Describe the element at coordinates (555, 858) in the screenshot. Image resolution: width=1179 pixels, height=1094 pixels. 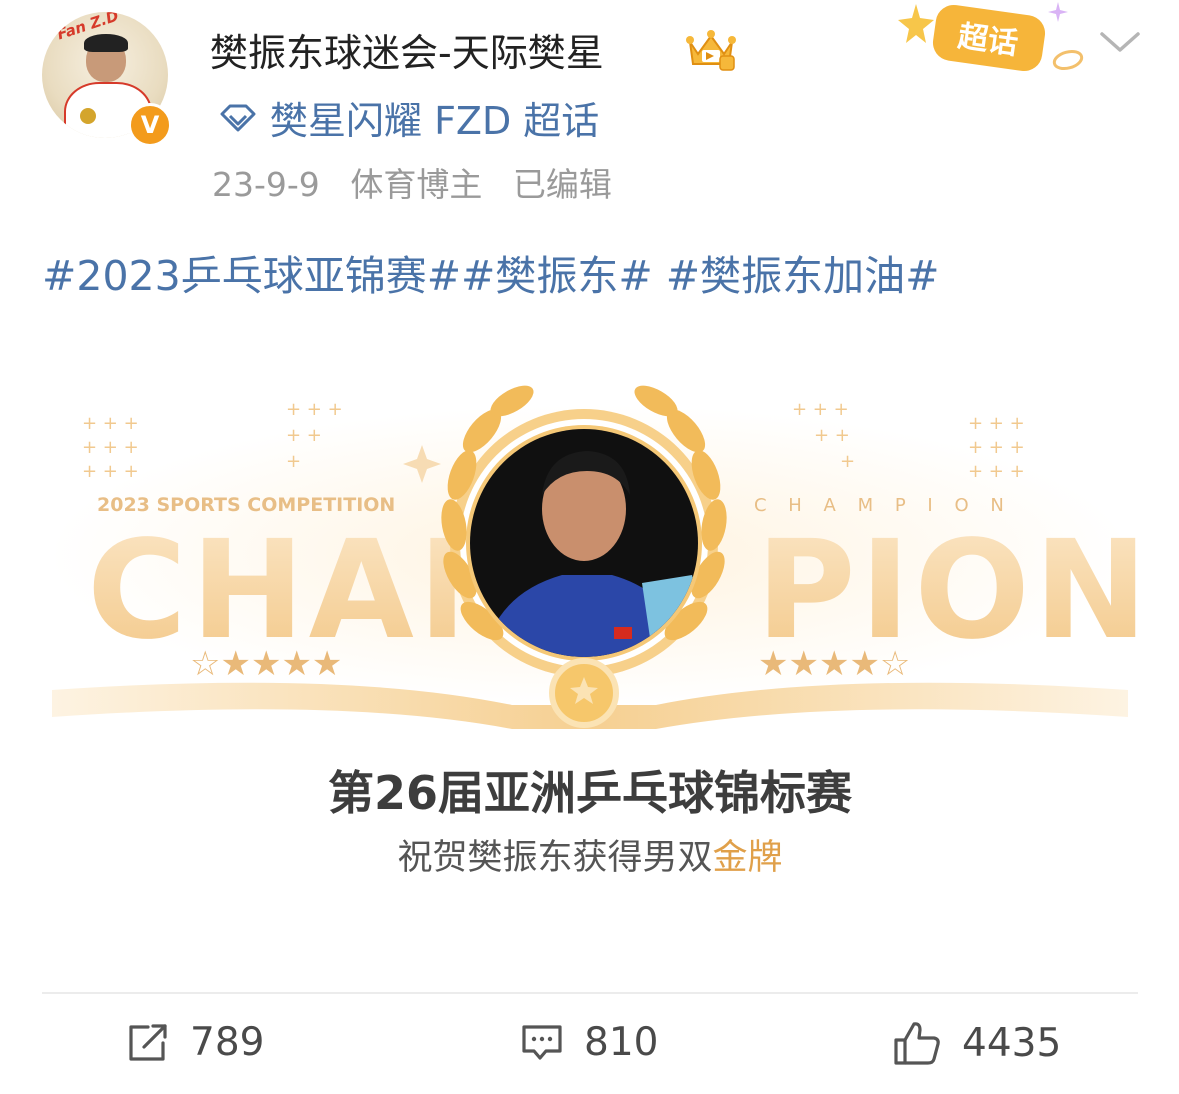
I see `image-subtitle-text: 祝贺樊振东获得男双` at that location.